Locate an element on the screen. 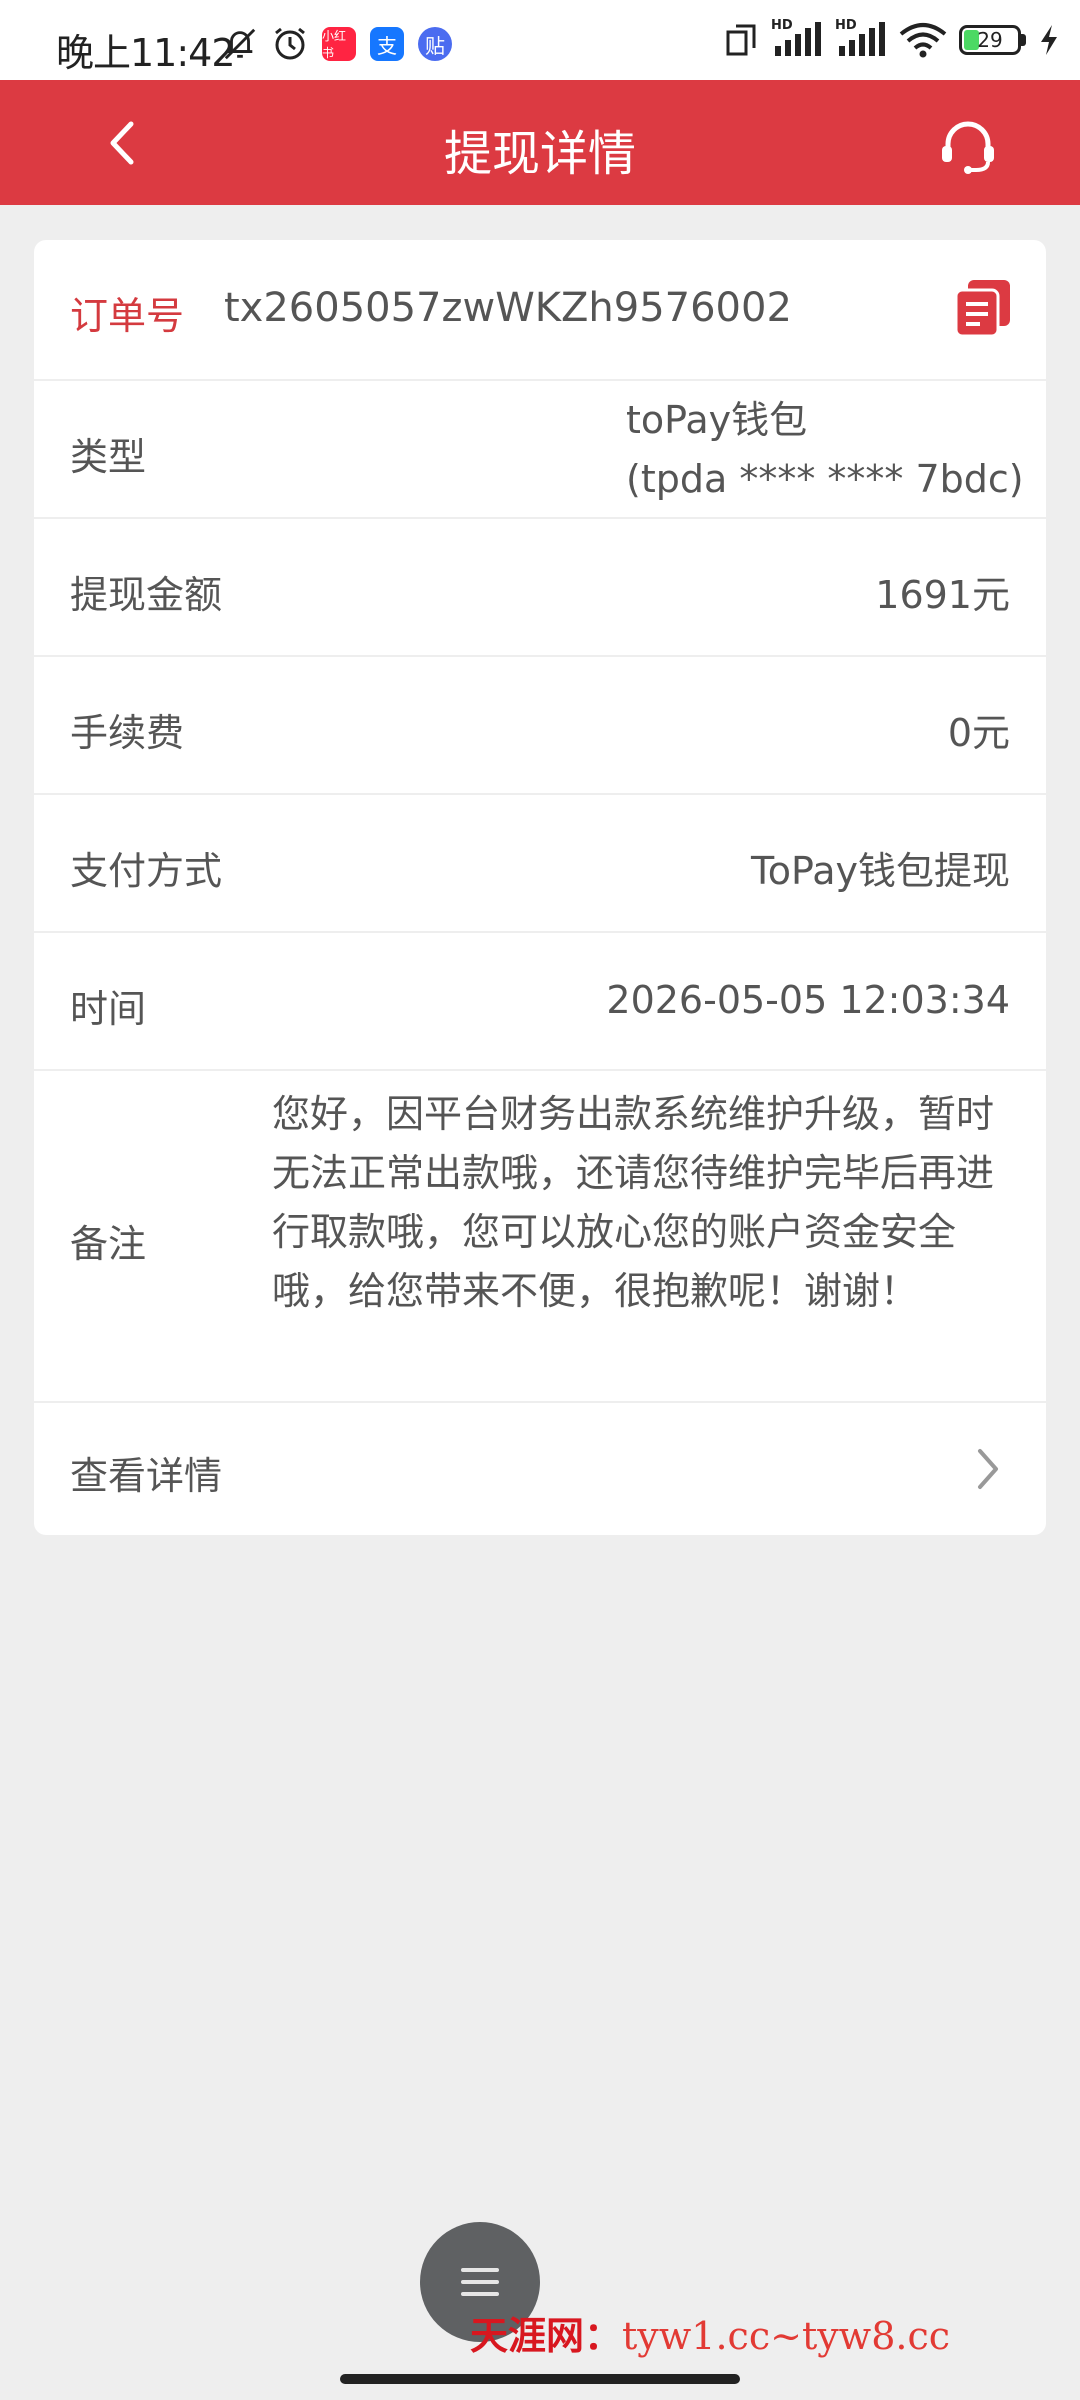 The width and height of the screenshot is (1080, 2400). signal-2-icon: HD is located at coordinates (861, 38).